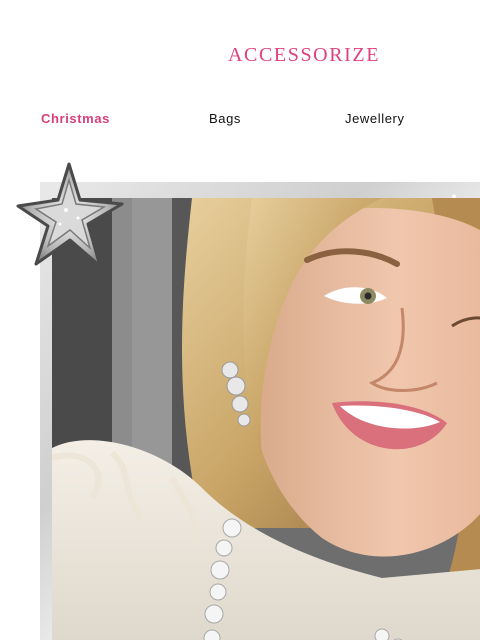  Describe the element at coordinates (304, 55) in the screenshot. I see `brand-logo: ACCESSORIZE` at that location.